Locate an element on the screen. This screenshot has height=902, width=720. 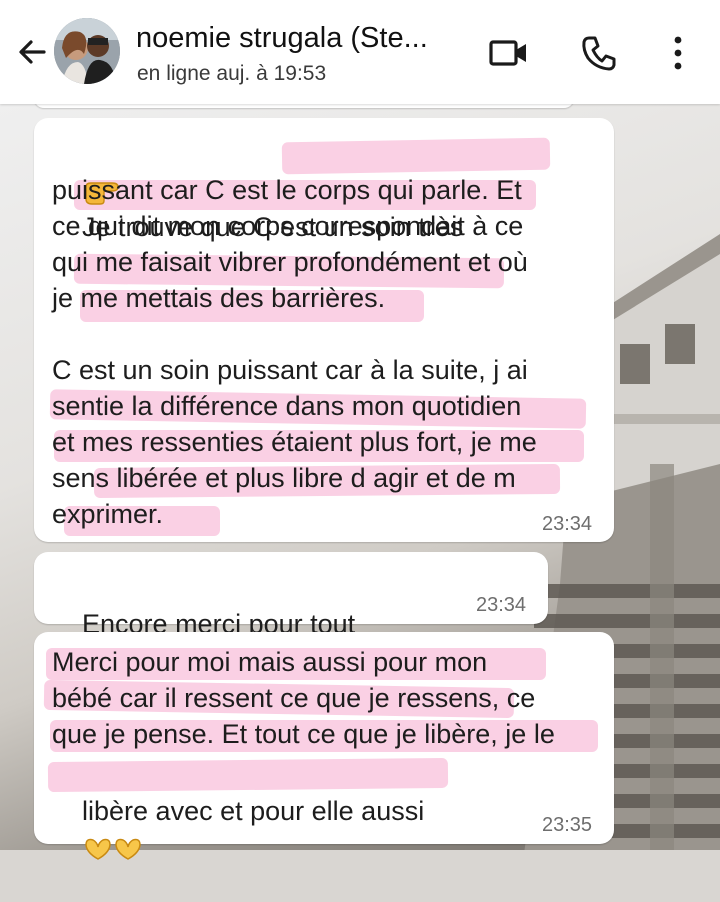
message-line: je me mettais des barrières. is located at coordinates (219, 298).